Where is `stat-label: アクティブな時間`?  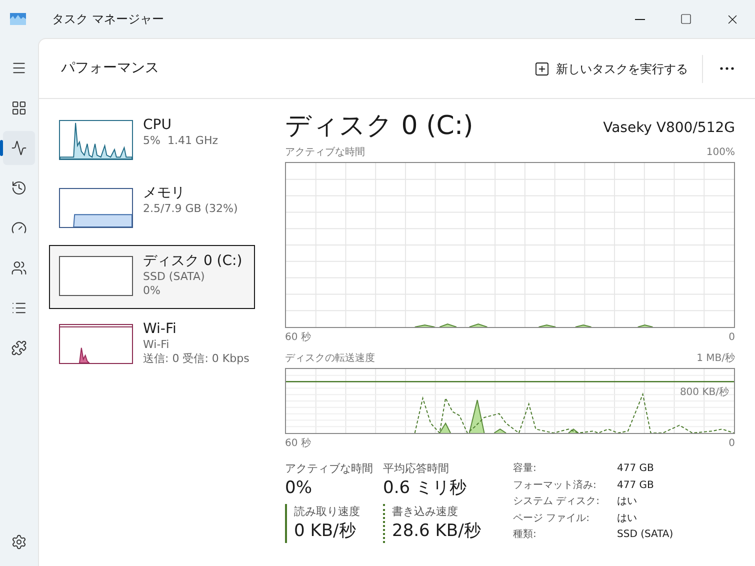 stat-label: アクティブな時間 is located at coordinates (329, 468).